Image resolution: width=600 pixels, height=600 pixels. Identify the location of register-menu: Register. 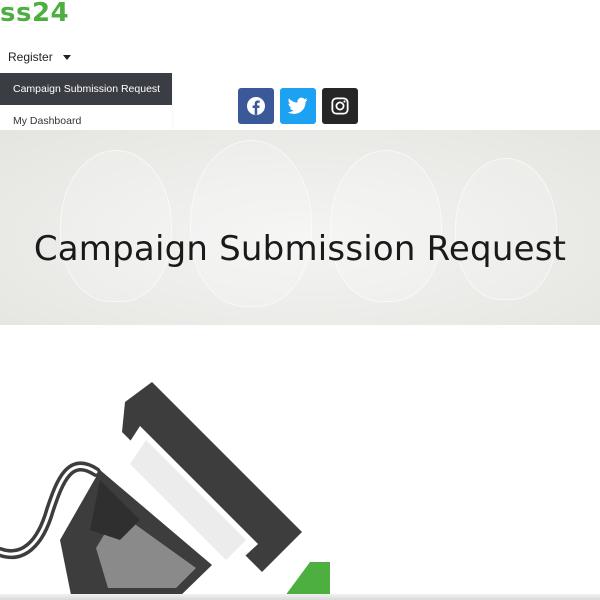
(39, 57).